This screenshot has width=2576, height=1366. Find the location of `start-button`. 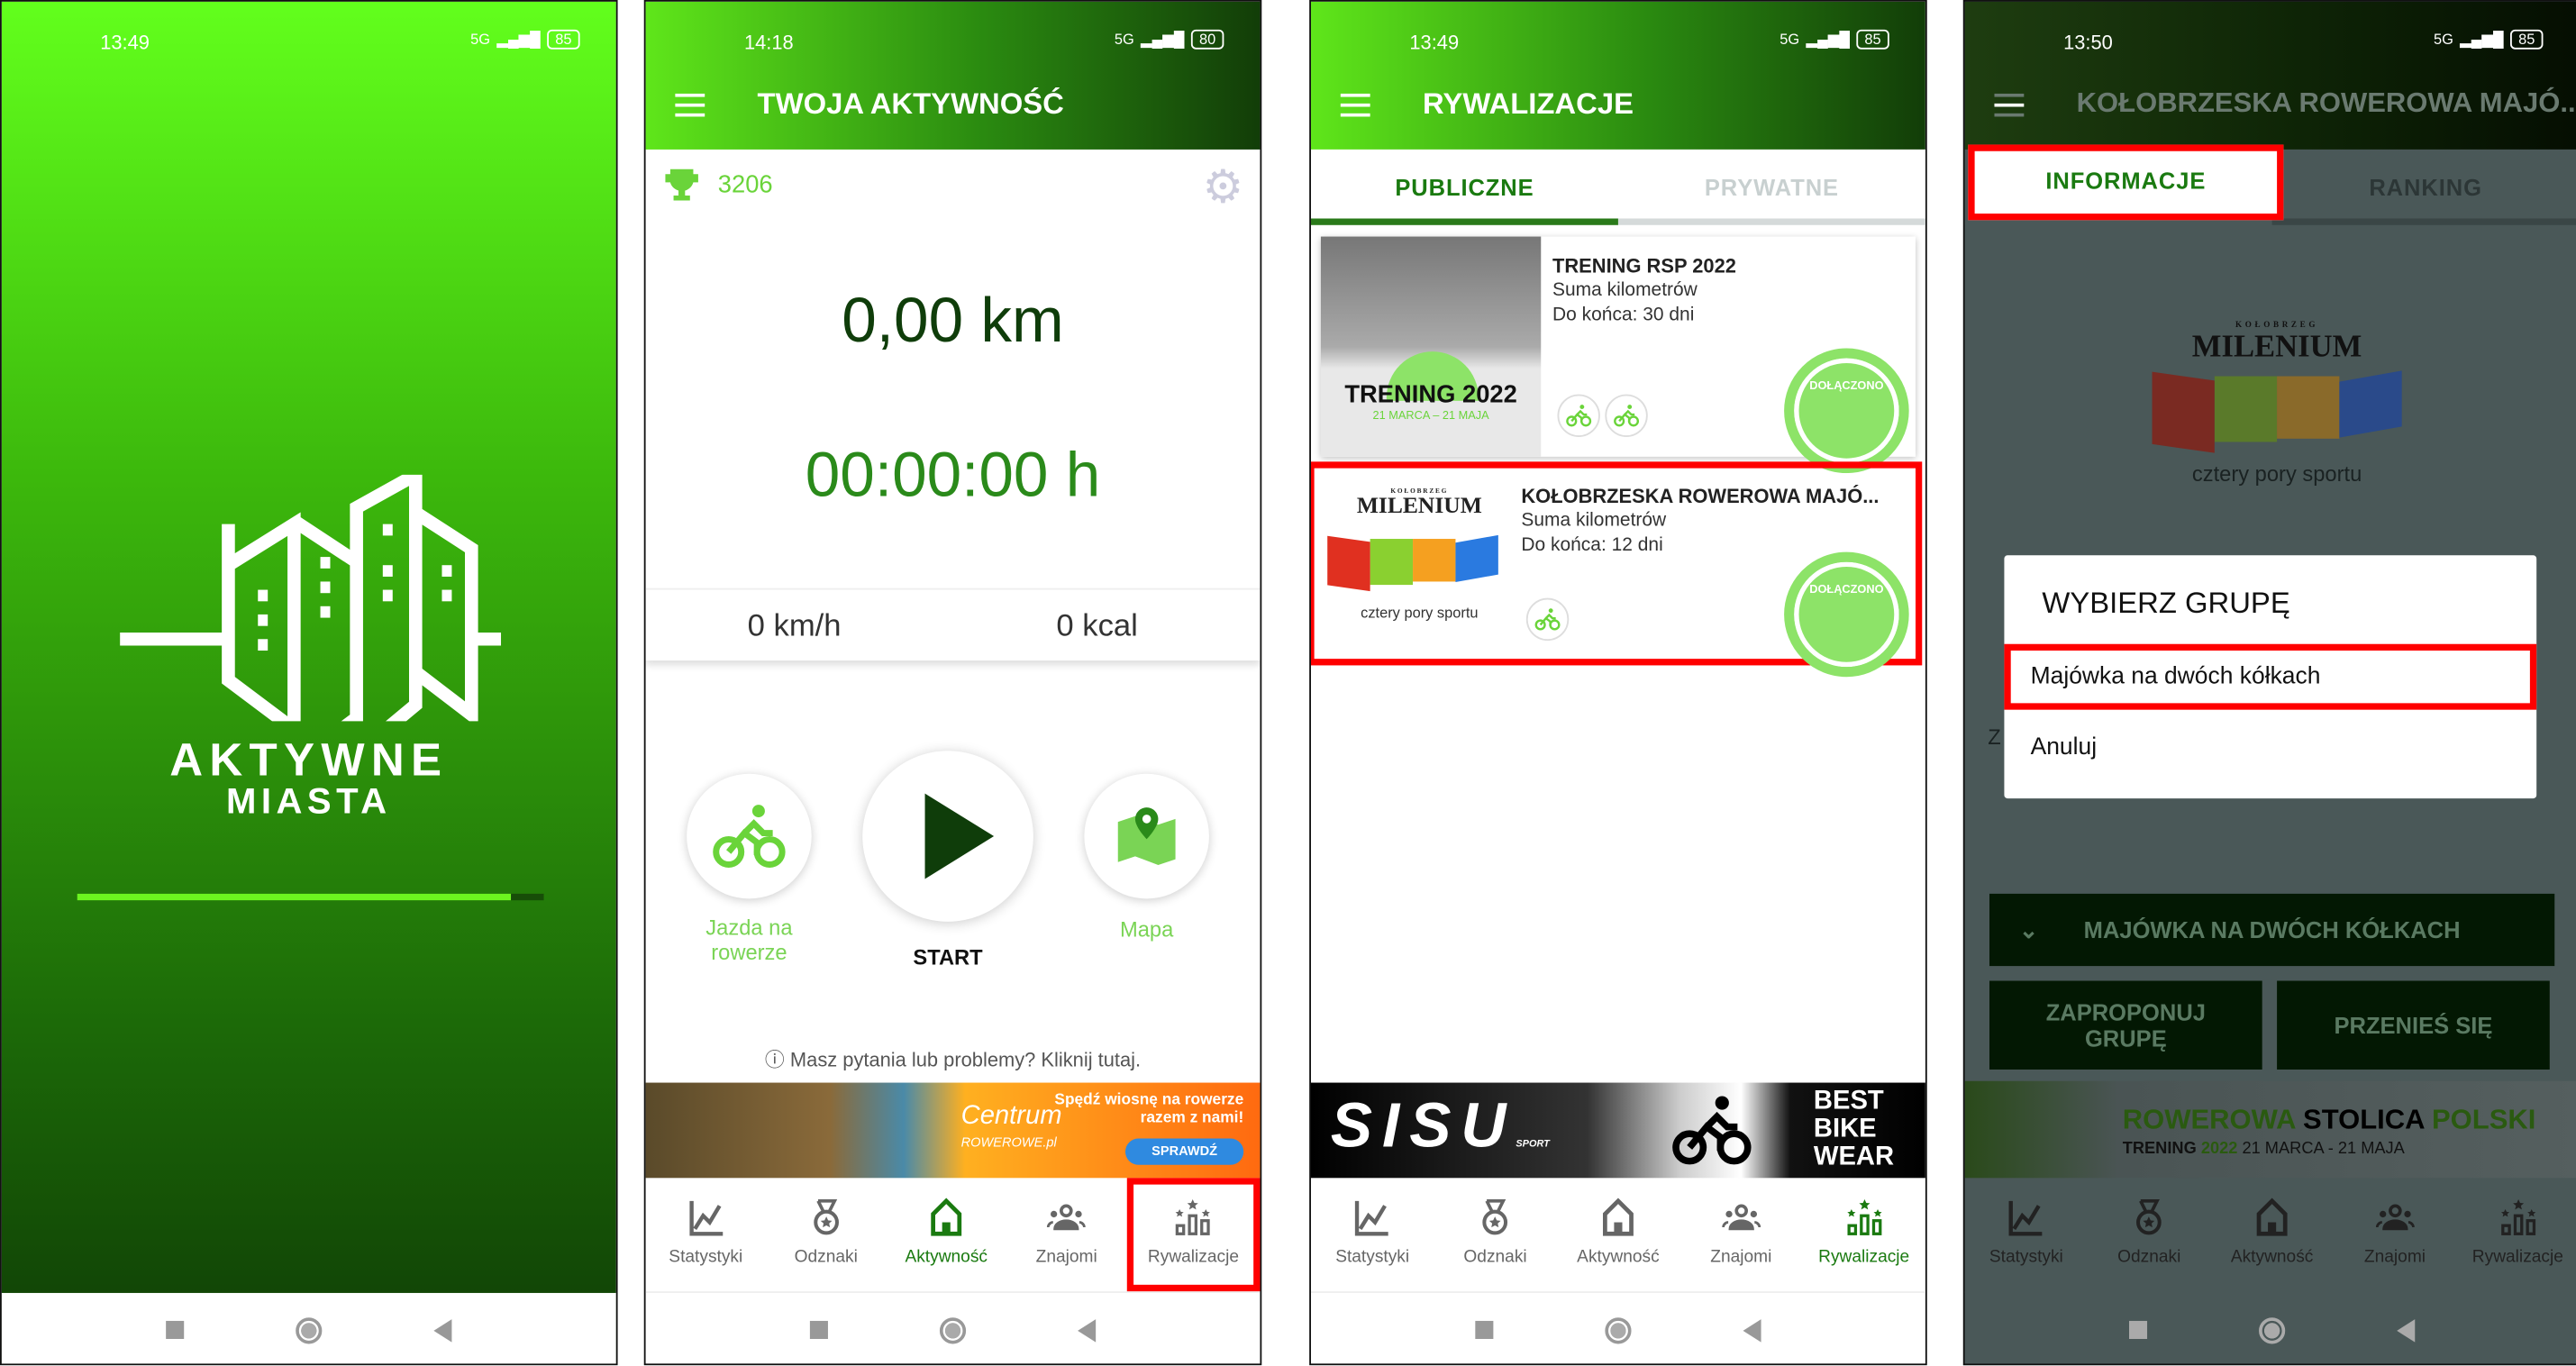

start-button is located at coordinates (947, 836).